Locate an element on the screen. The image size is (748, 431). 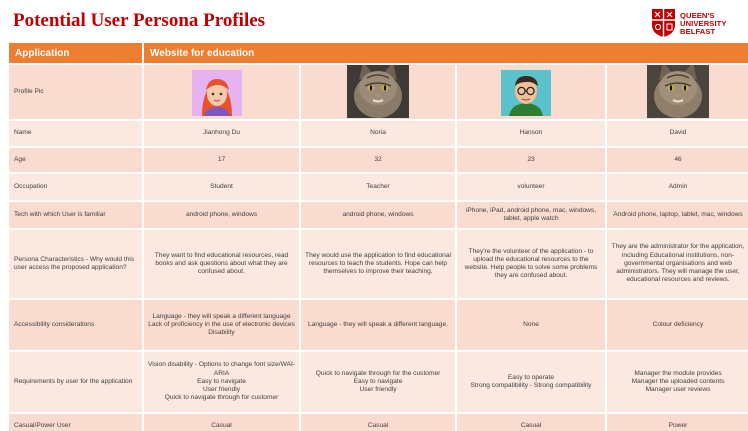
header-application: Application is located at coordinates (75, 53).